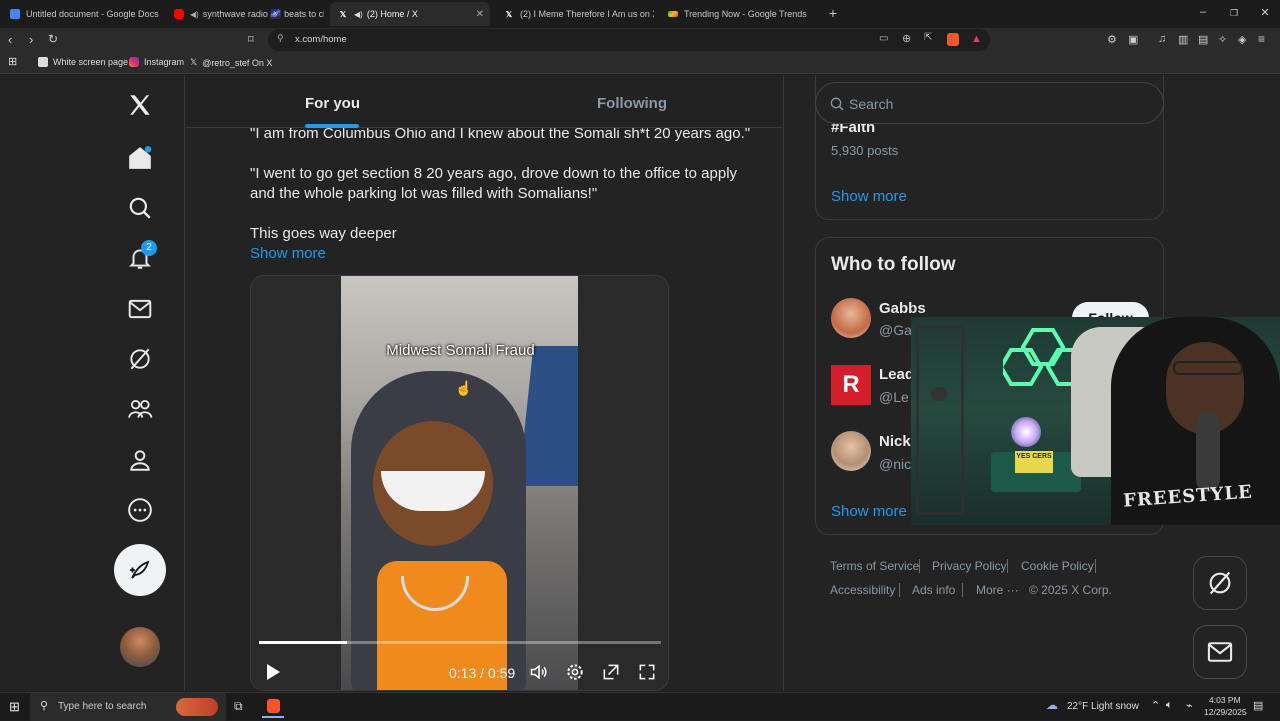 The height and width of the screenshot is (721, 1280). I want to click on brave-rewards-icon: ▲, so click(976, 39).